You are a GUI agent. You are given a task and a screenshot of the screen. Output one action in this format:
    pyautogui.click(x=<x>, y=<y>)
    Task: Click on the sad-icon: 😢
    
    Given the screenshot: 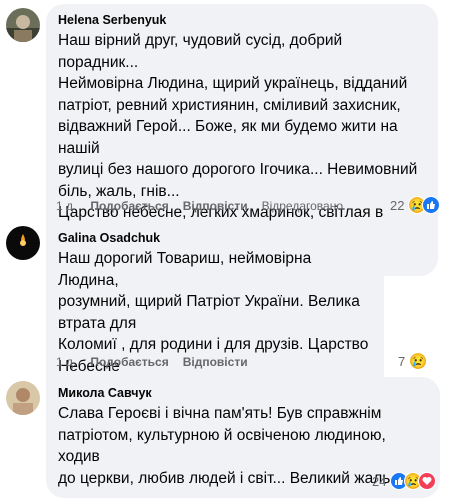 What is the action you would take?
    pyautogui.click(x=418, y=361)
    